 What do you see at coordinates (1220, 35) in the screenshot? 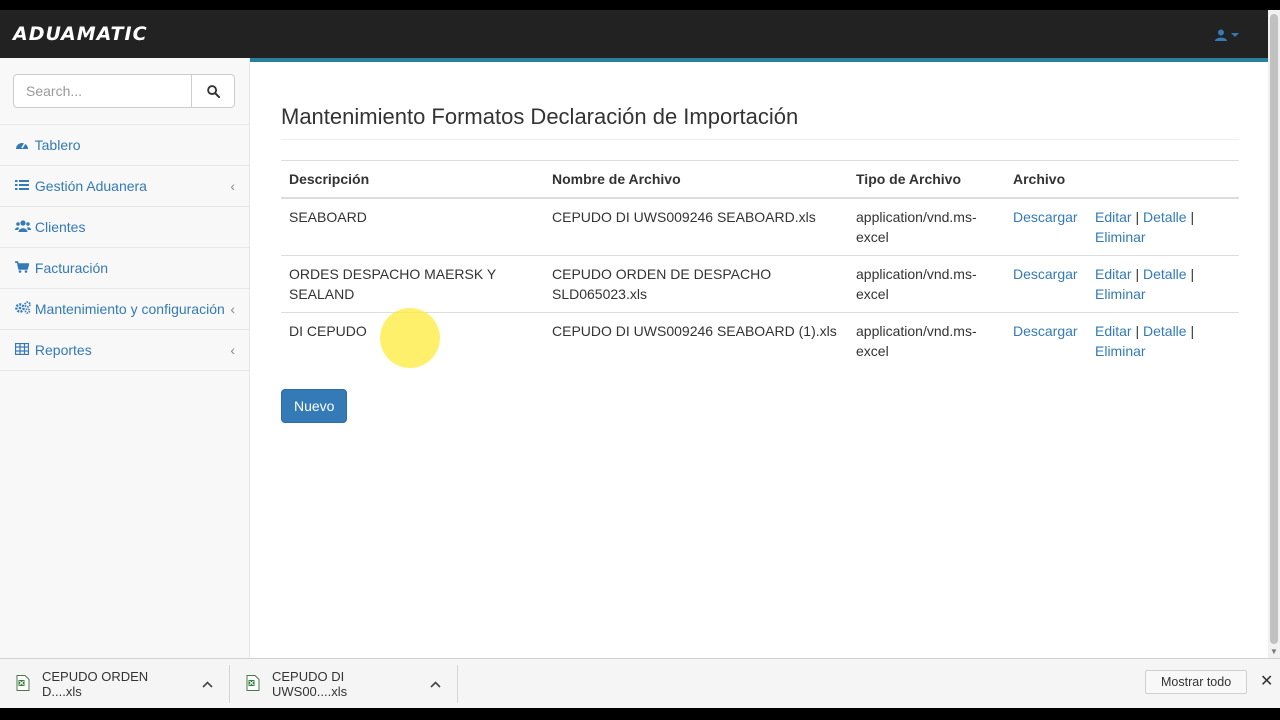
I see `user-icon` at bounding box center [1220, 35].